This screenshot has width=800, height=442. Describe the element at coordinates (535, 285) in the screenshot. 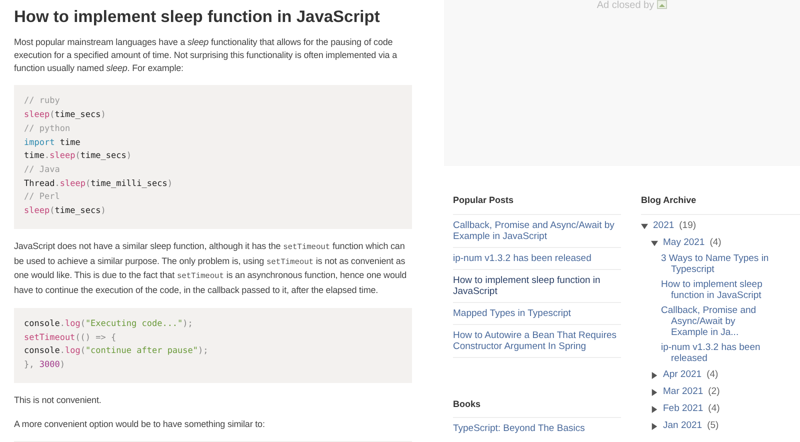

I see `post-link: How to implement sleep function in JavaScript` at that location.